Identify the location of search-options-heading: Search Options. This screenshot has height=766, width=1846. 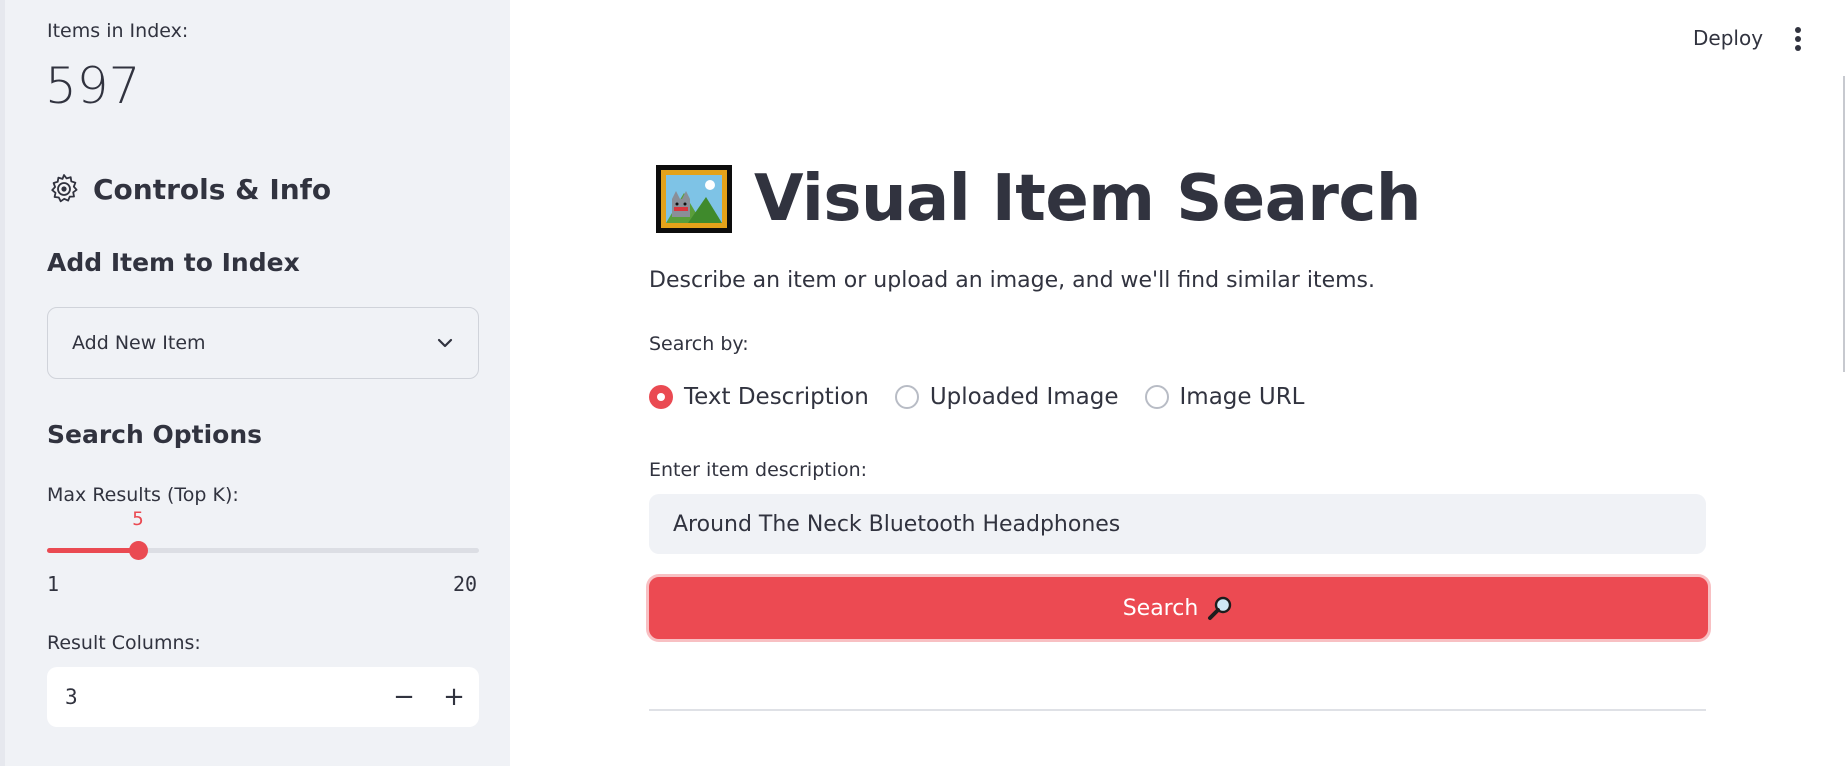
(155, 434).